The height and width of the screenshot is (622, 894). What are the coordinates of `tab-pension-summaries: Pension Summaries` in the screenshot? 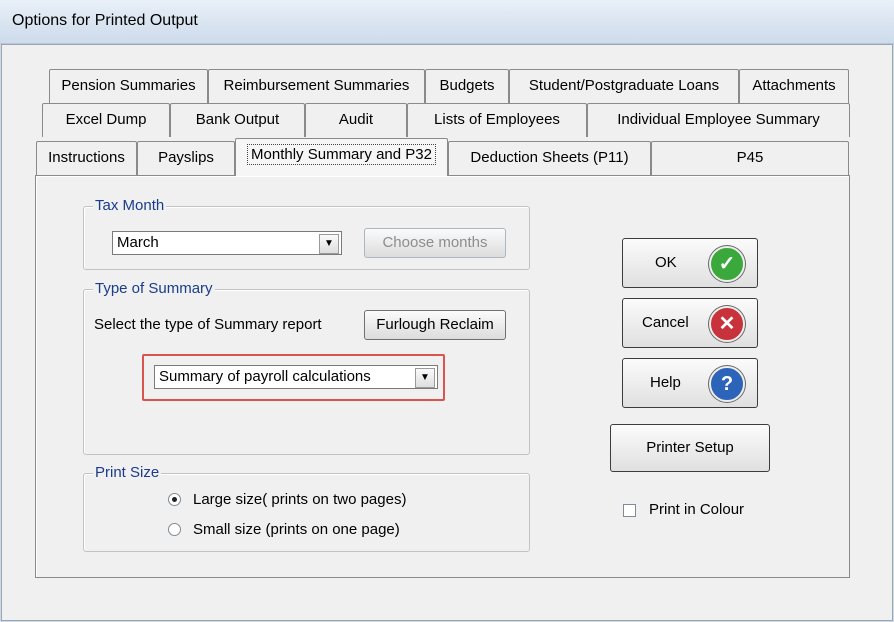 It's located at (128, 86).